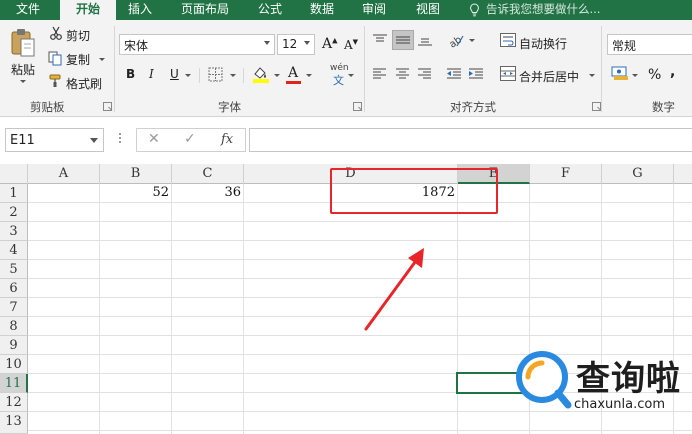 The width and height of the screenshot is (692, 434). What do you see at coordinates (199, 75) in the screenshot?
I see `mini-divider` at bounding box center [199, 75].